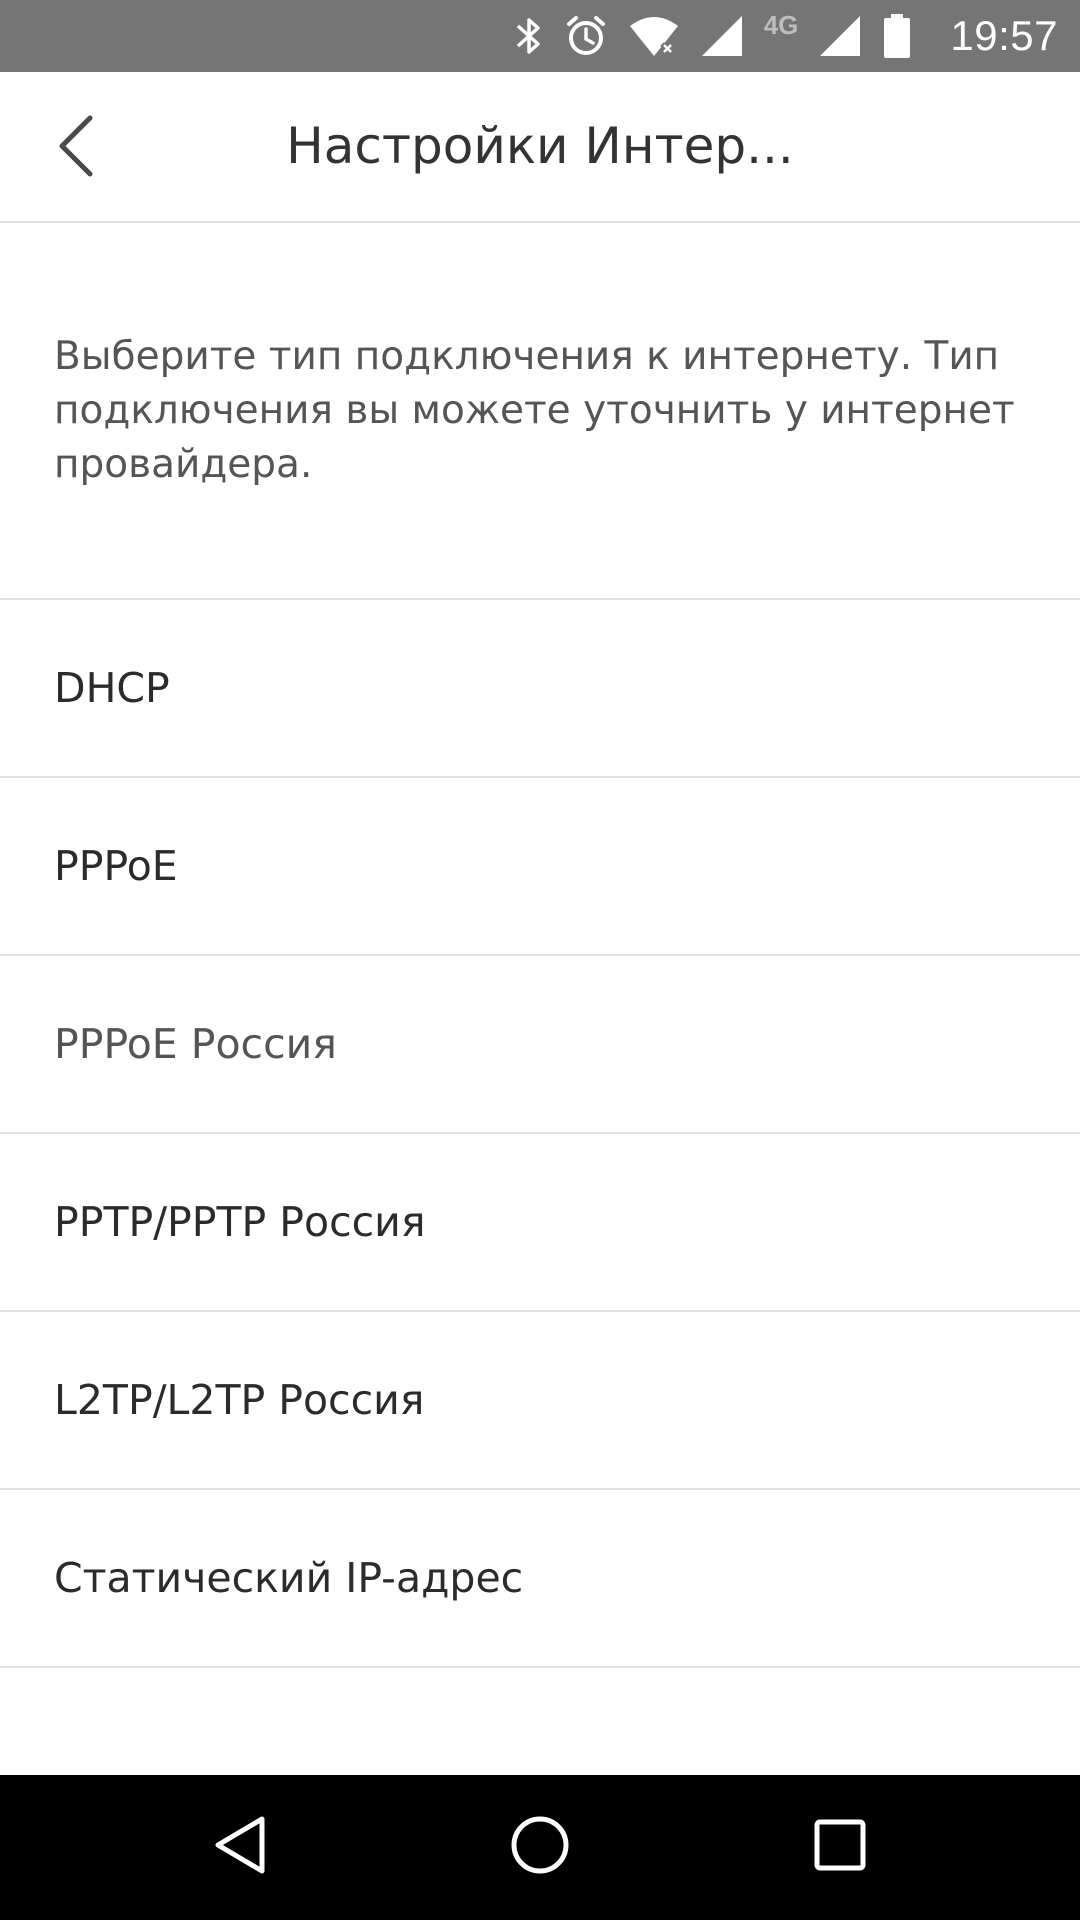  I want to click on nav-back-icon, so click(240, 1847).